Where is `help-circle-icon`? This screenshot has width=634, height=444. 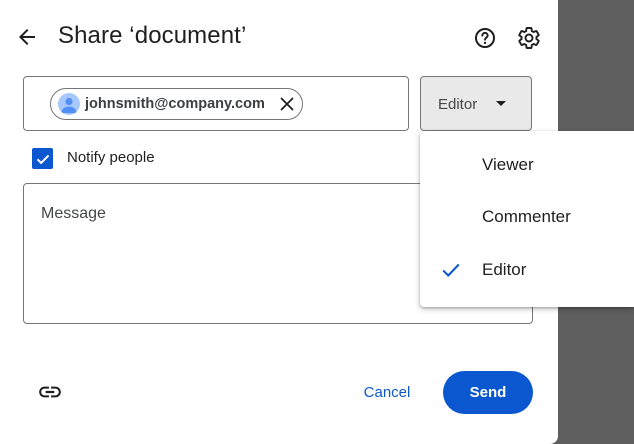 help-circle-icon is located at coordinates (485, 38).